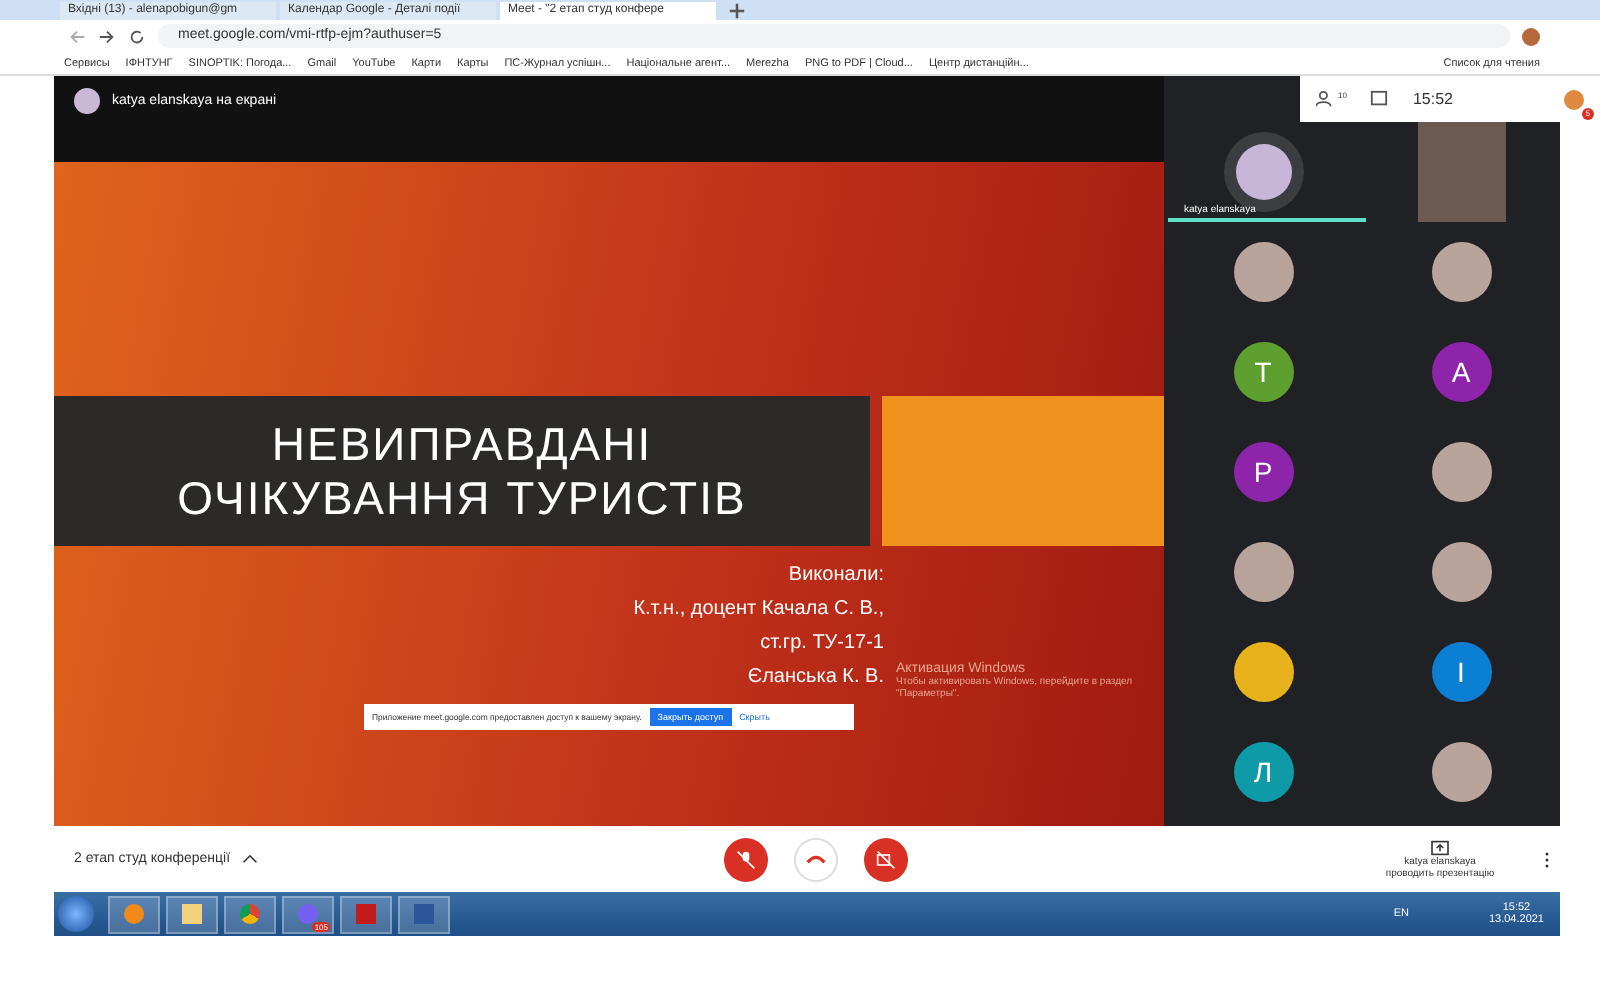  I want to click on meeting-clock: 15:52, so click(1432, 99).